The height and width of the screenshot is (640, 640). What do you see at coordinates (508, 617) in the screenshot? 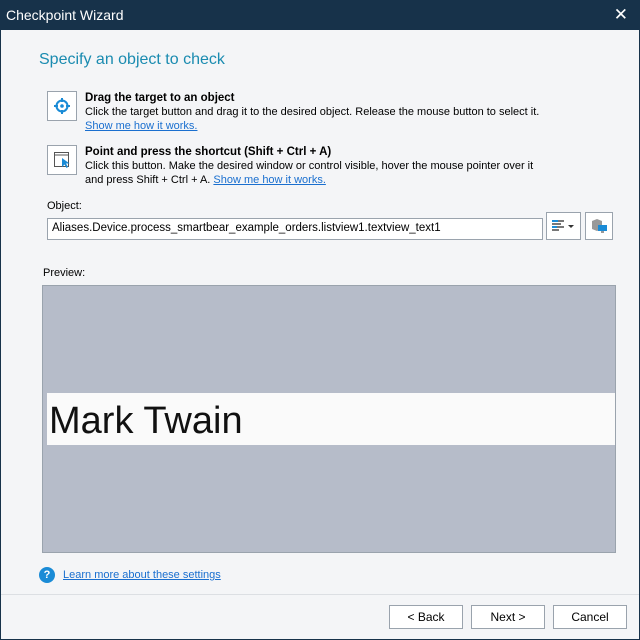
I see `next-button: Next >` at bounding box center [508, 617].